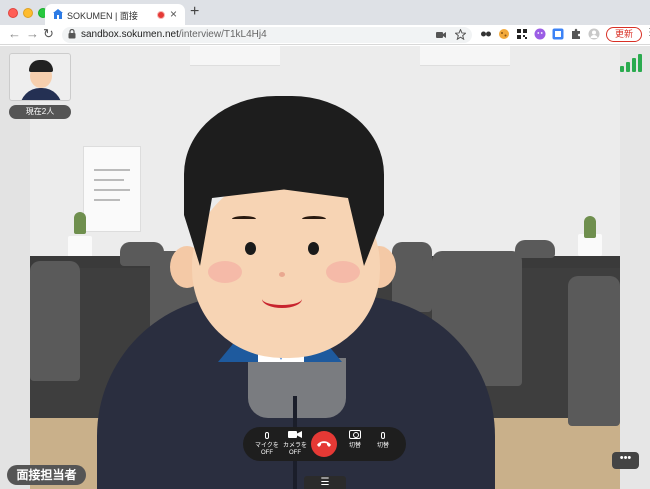 Image resolution: width=650 pixels, height=489 pixels. What do you see at coordinates (28, 13) in the screenshot?
I see `minimize-window-button` at bounding box center [28, 13].